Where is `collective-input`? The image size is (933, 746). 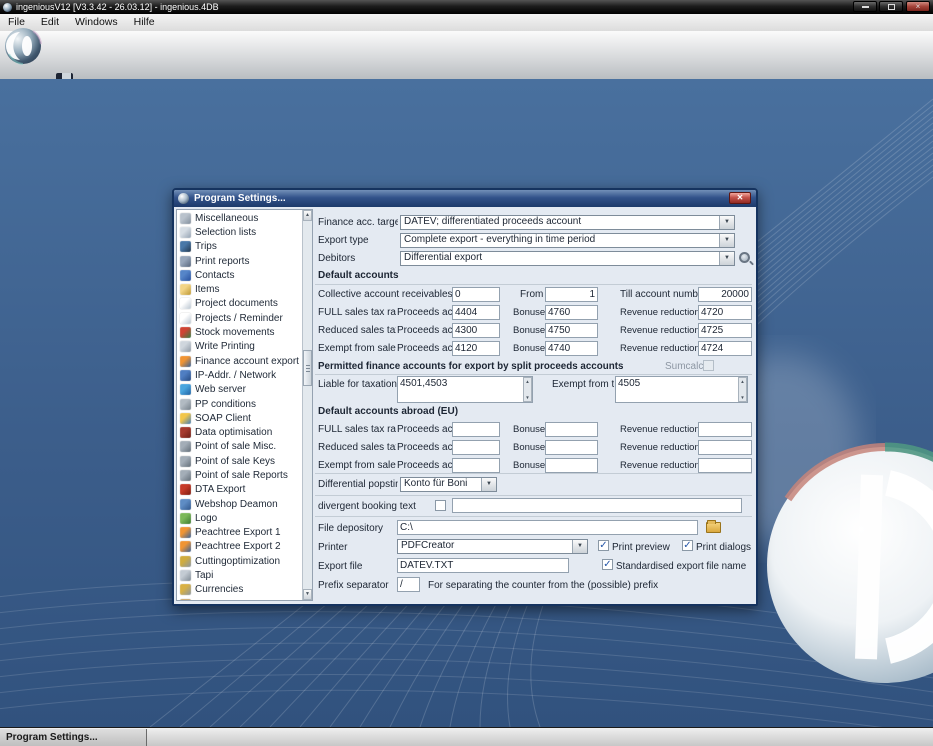
collective-input is located at coordinates (476, 294).